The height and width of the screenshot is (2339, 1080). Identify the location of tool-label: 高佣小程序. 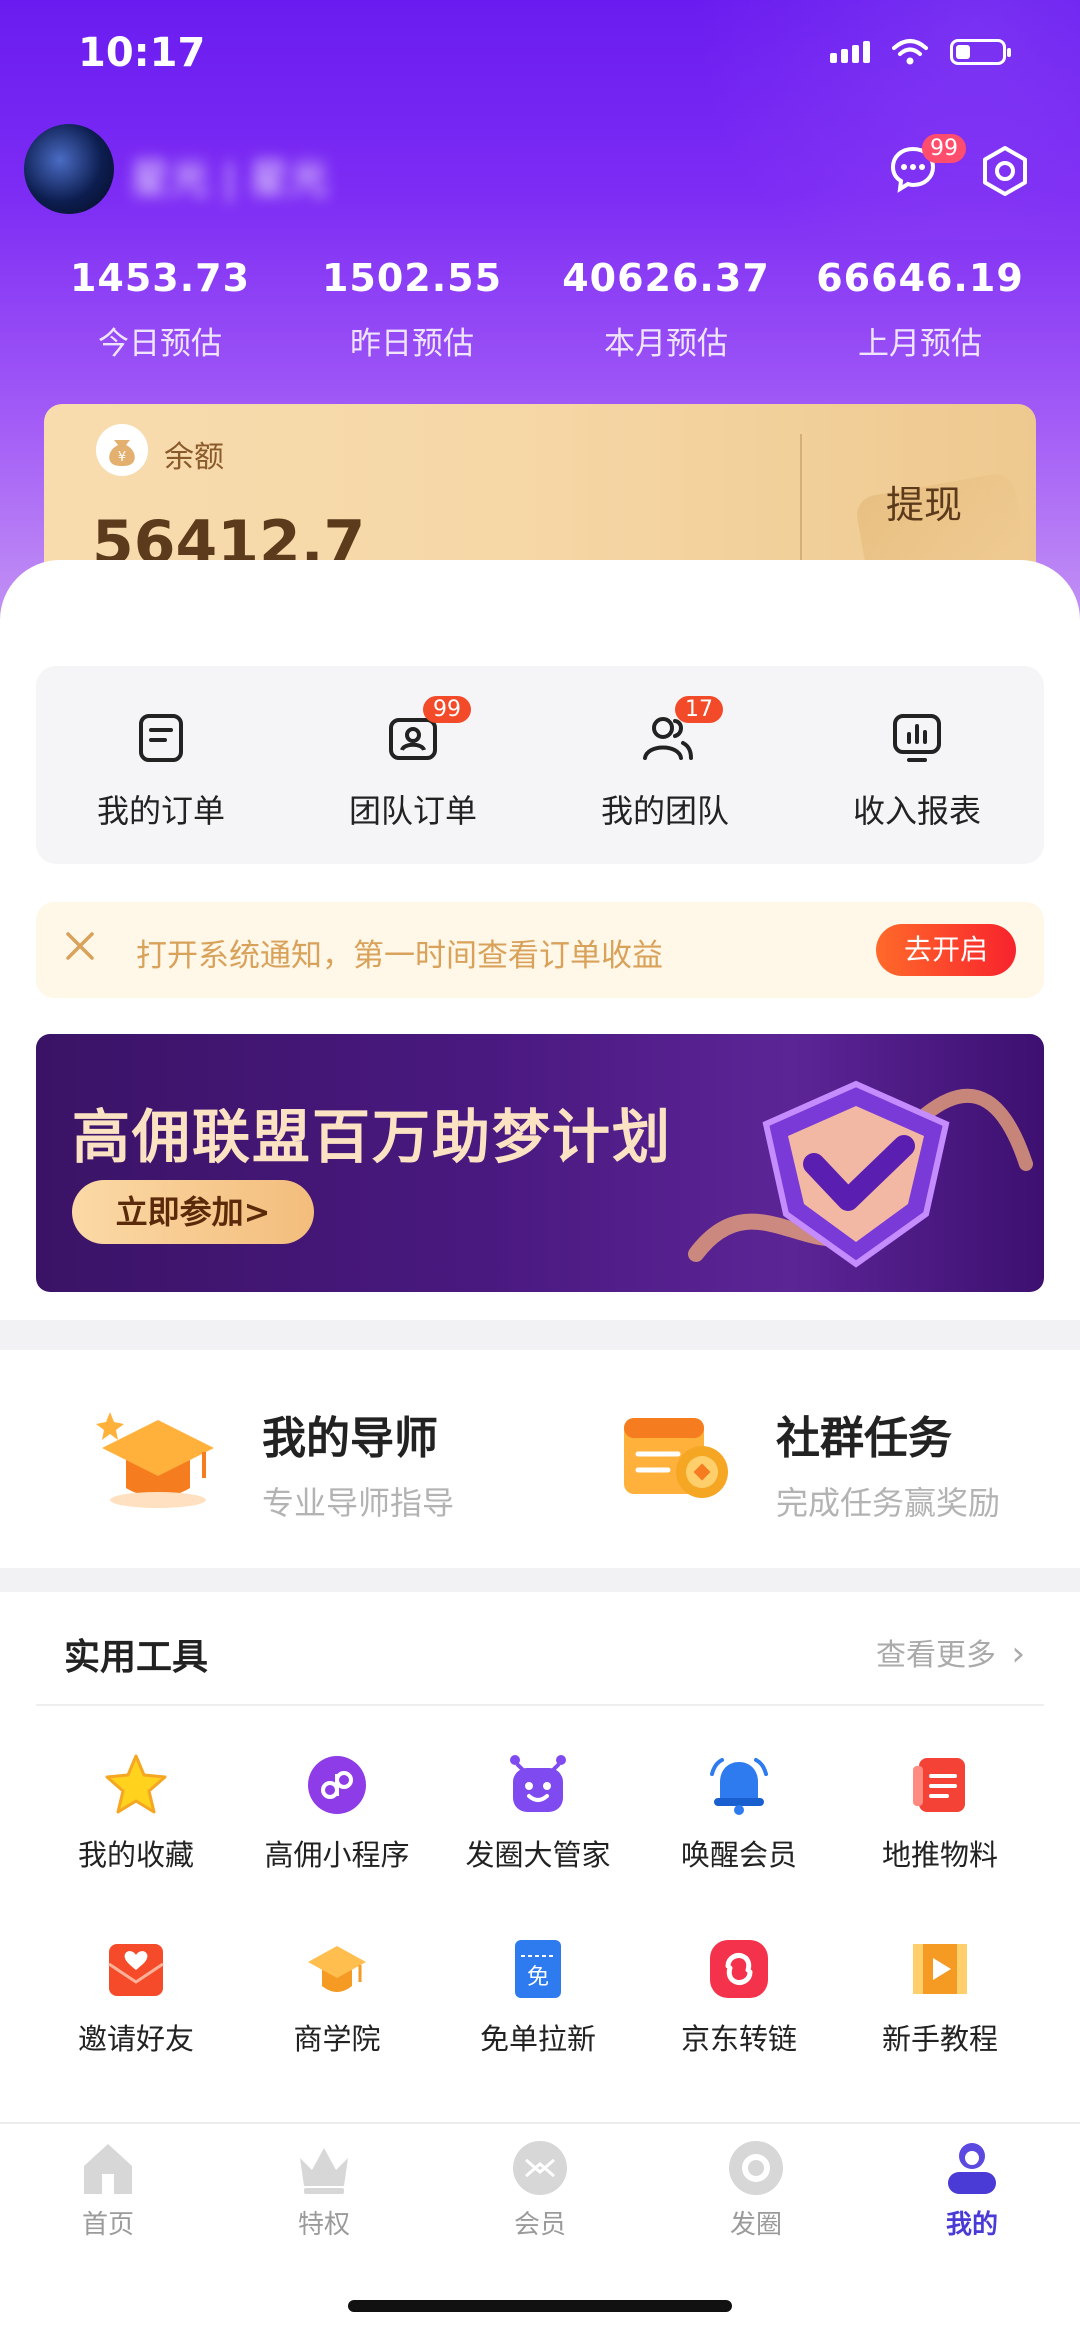
(337, 1855).